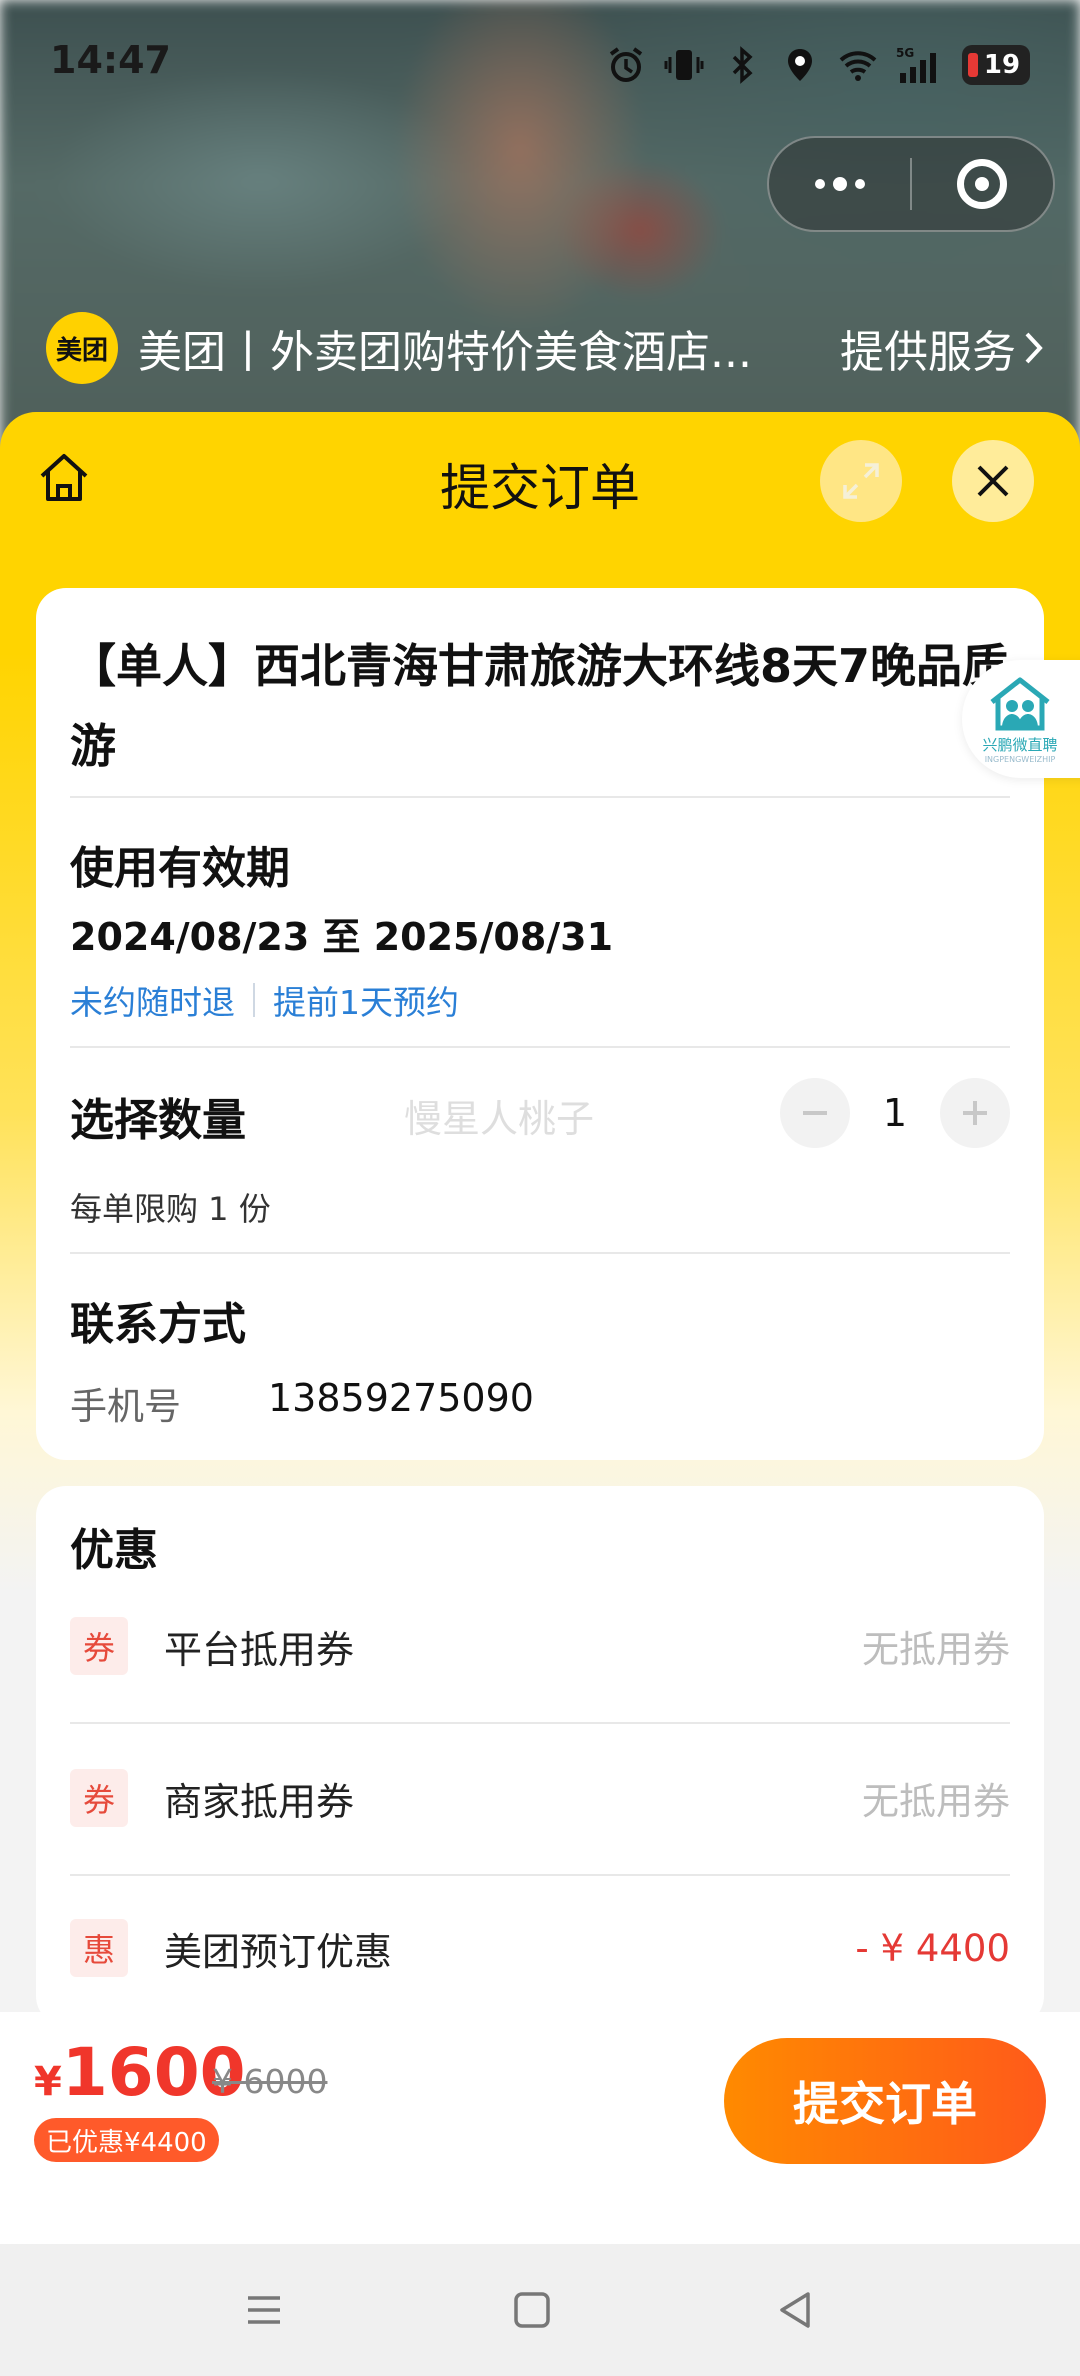  I want to click on provider-row: 美团 美团丨外卖团购特价美食酒店... 提供服务, so click(546, 348).